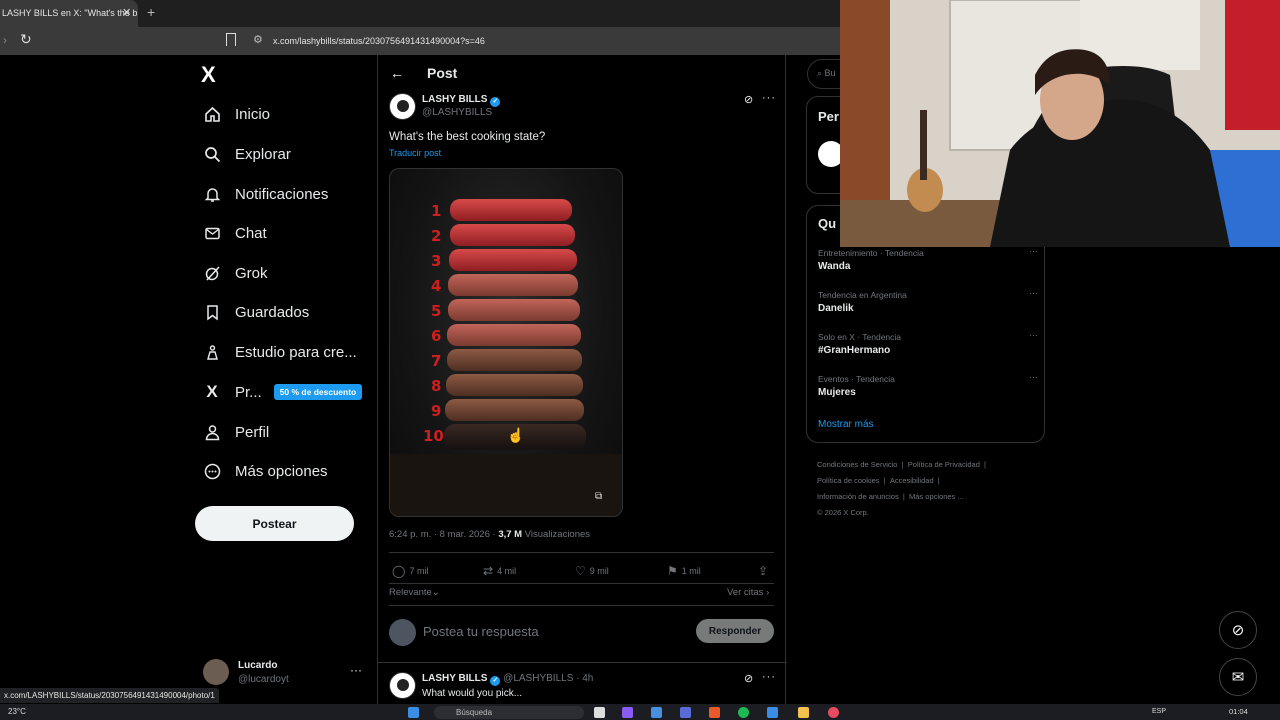  I want to click on image-options-icon: ⧉, so click(598, 496).